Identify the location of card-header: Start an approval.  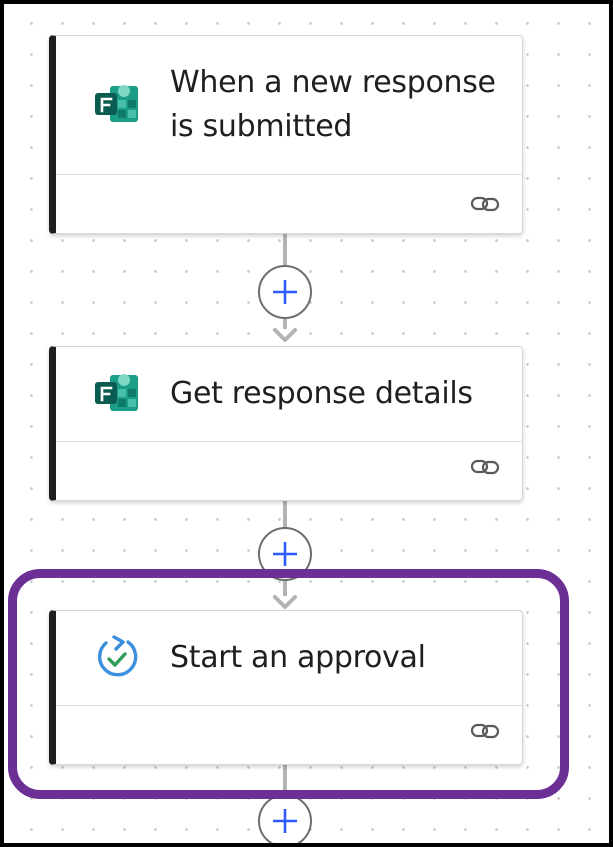
(289, 658).